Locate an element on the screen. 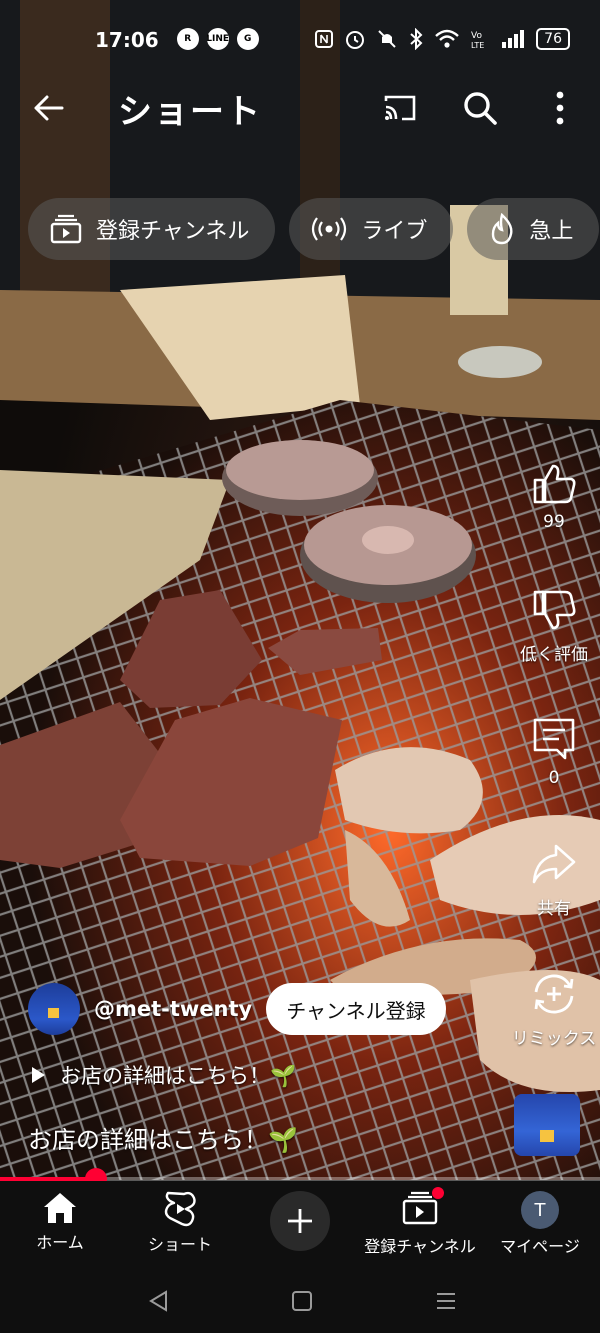  svg-text: Vo is located at coordinates (476, 36).